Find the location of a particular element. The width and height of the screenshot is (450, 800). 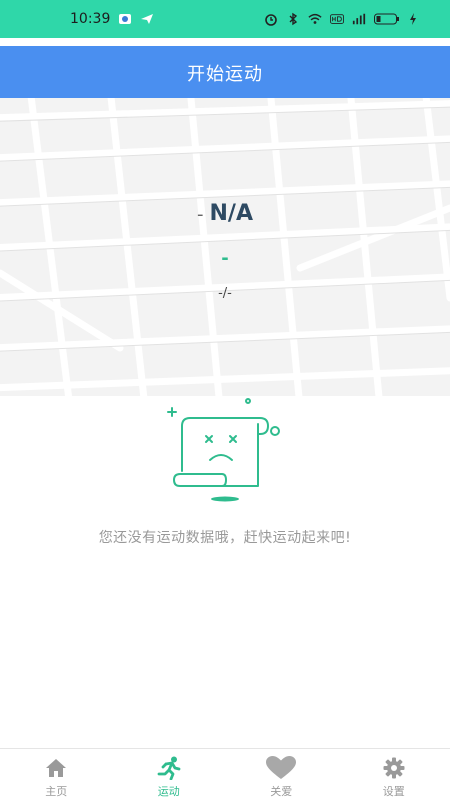

primary-stat-dash: - is located at coordinates (200, 214).